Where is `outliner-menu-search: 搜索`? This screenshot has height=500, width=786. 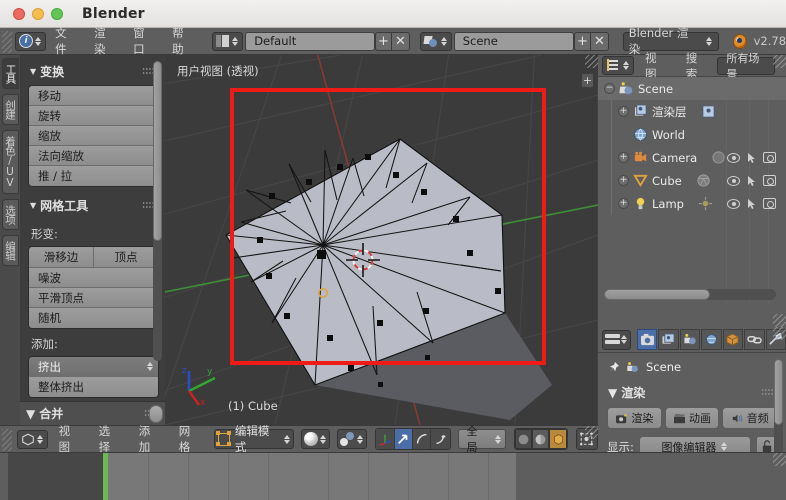 outliner-menu-search: 搜索 is located at coordinates (696, 66).